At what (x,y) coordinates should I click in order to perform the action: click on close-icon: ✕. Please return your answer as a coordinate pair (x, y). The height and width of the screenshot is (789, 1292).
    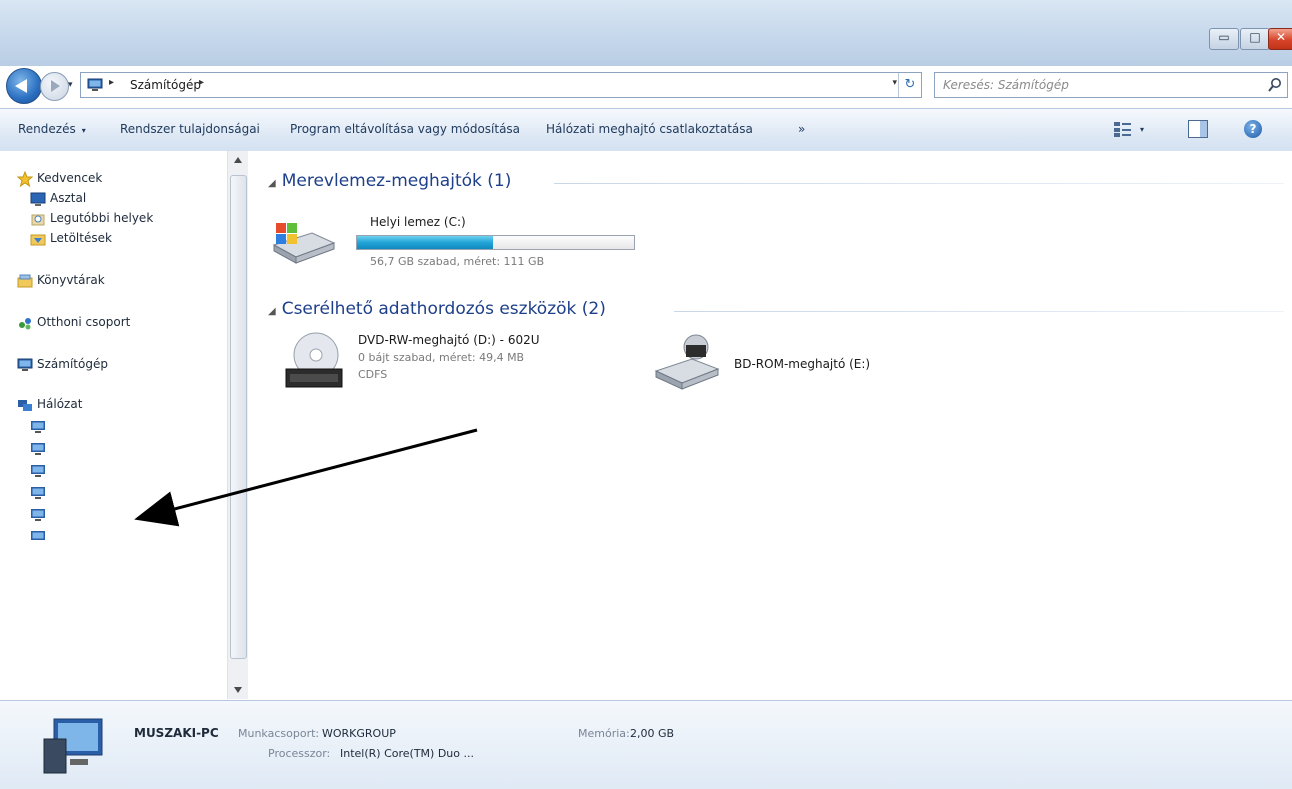
    Looking at the image, I should click on (1281, 37).